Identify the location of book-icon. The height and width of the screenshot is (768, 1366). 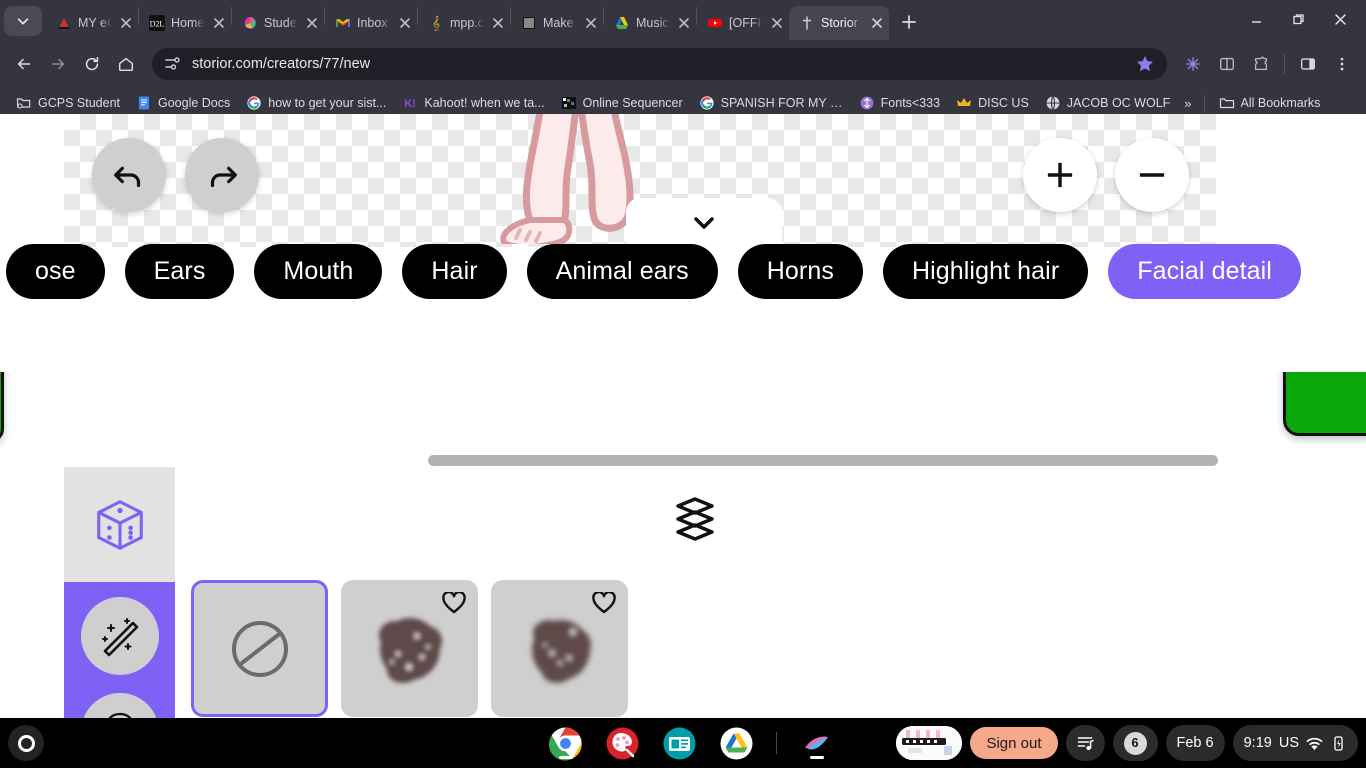
(529, 23).